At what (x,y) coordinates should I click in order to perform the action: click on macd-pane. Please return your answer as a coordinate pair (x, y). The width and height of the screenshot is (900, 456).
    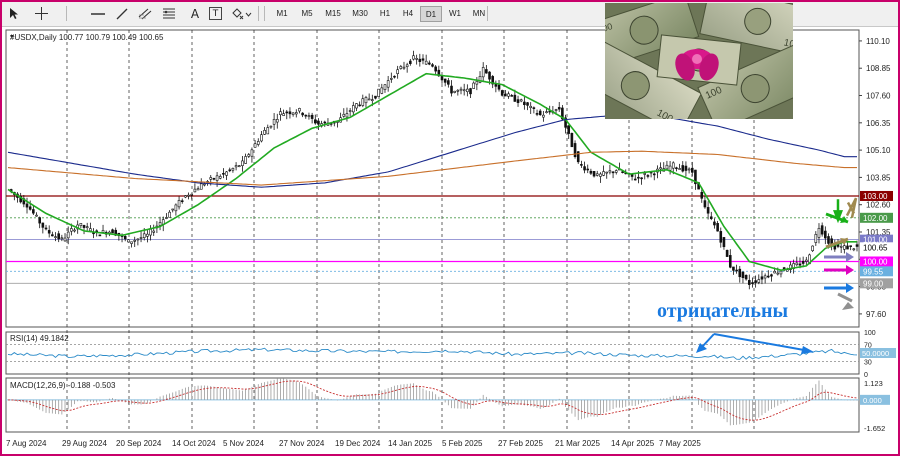
    Looking at the image, I should click on (432, 405).